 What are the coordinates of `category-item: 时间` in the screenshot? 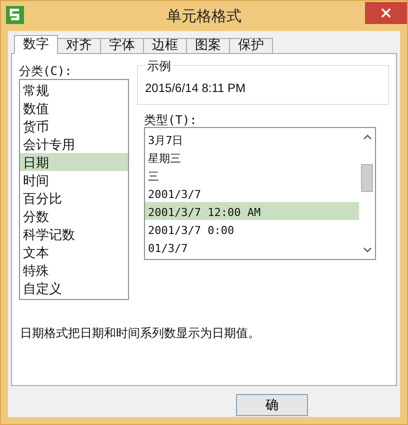 It's located at (74, 180).